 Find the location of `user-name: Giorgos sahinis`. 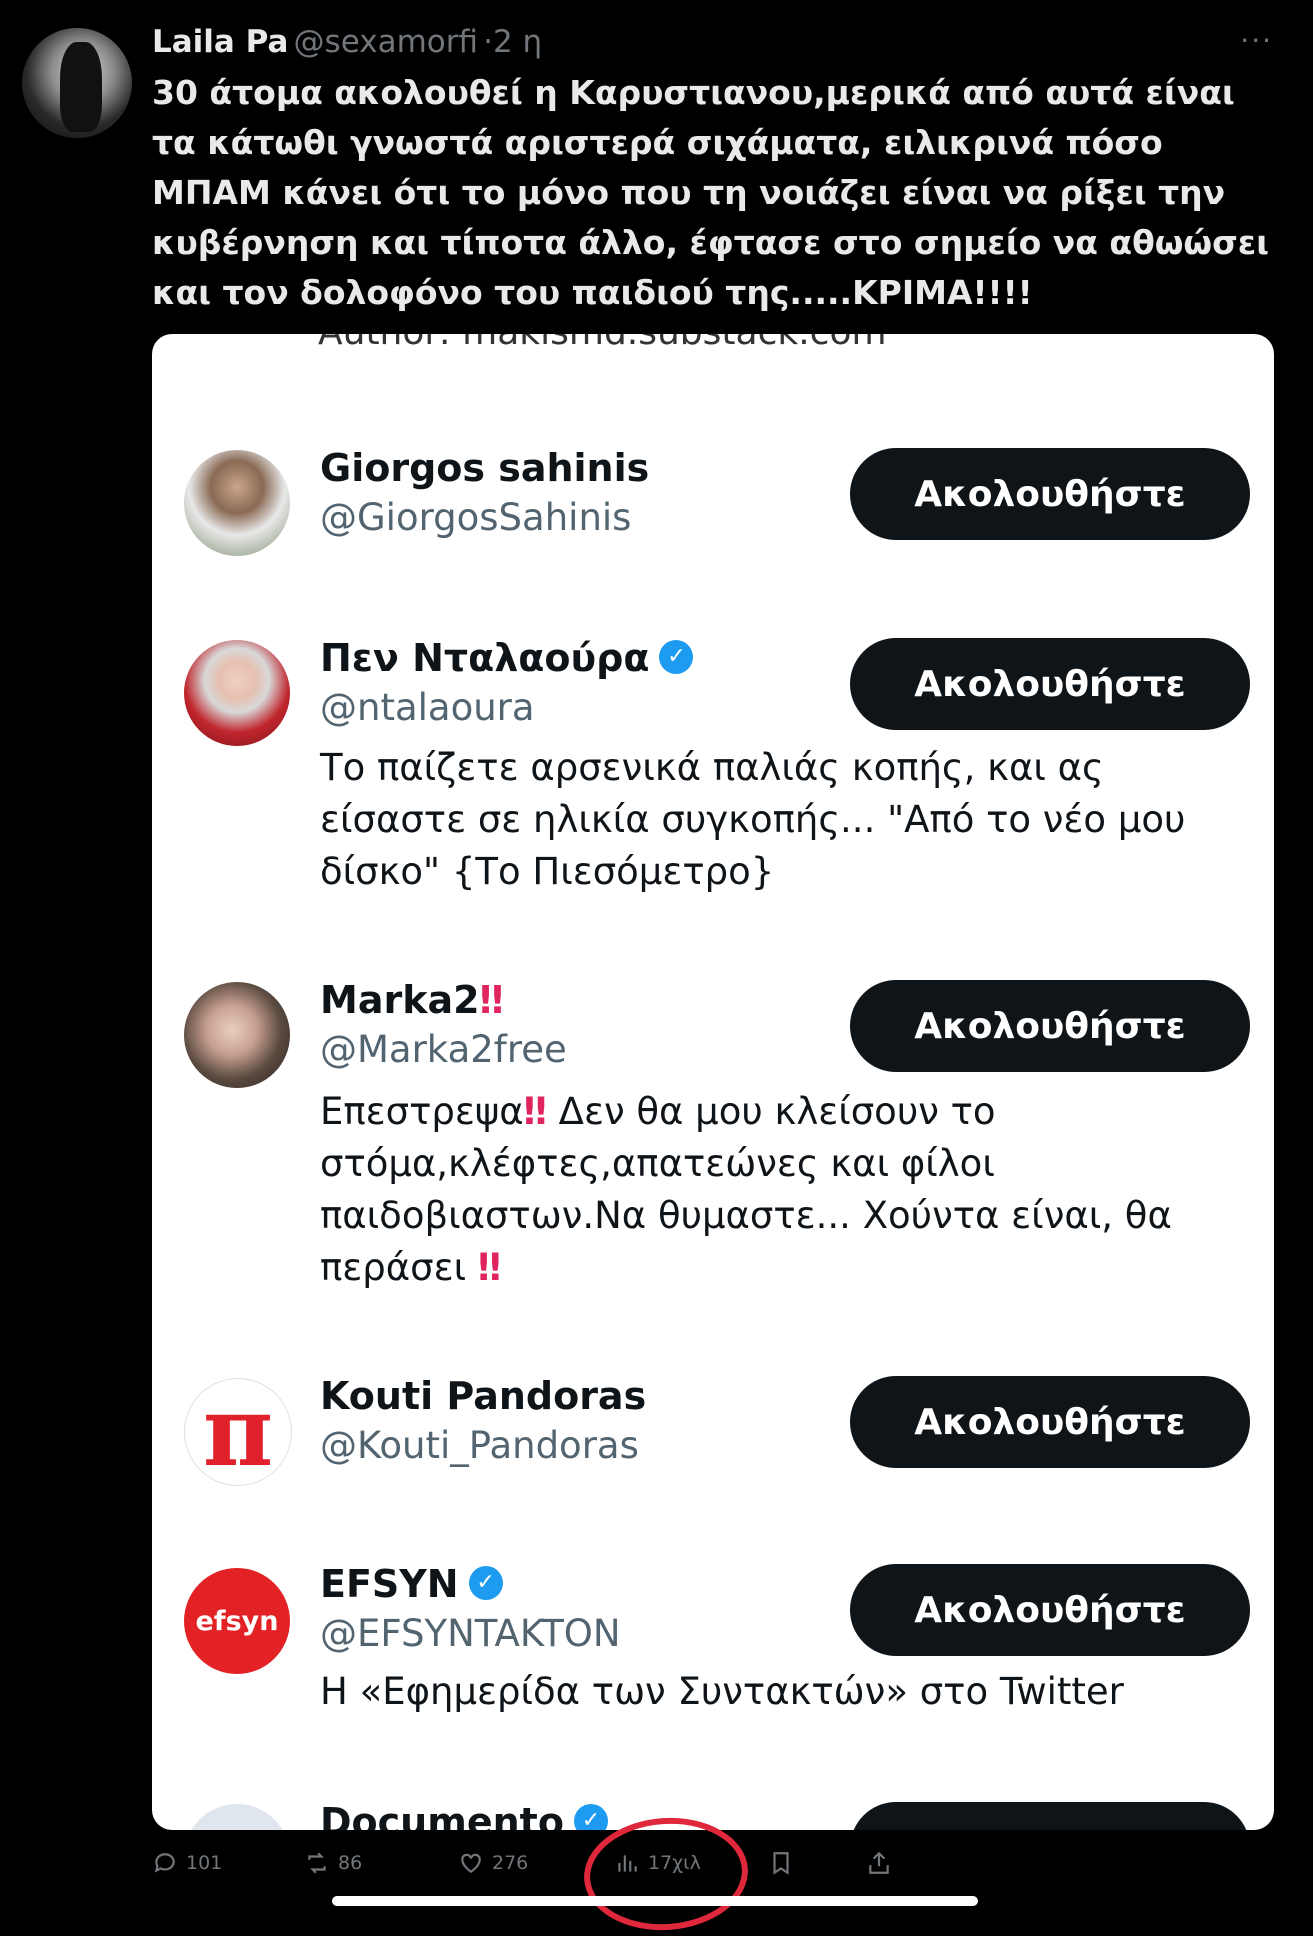

user-name: Giorgos sahinis is located at coordinates (485, 468).